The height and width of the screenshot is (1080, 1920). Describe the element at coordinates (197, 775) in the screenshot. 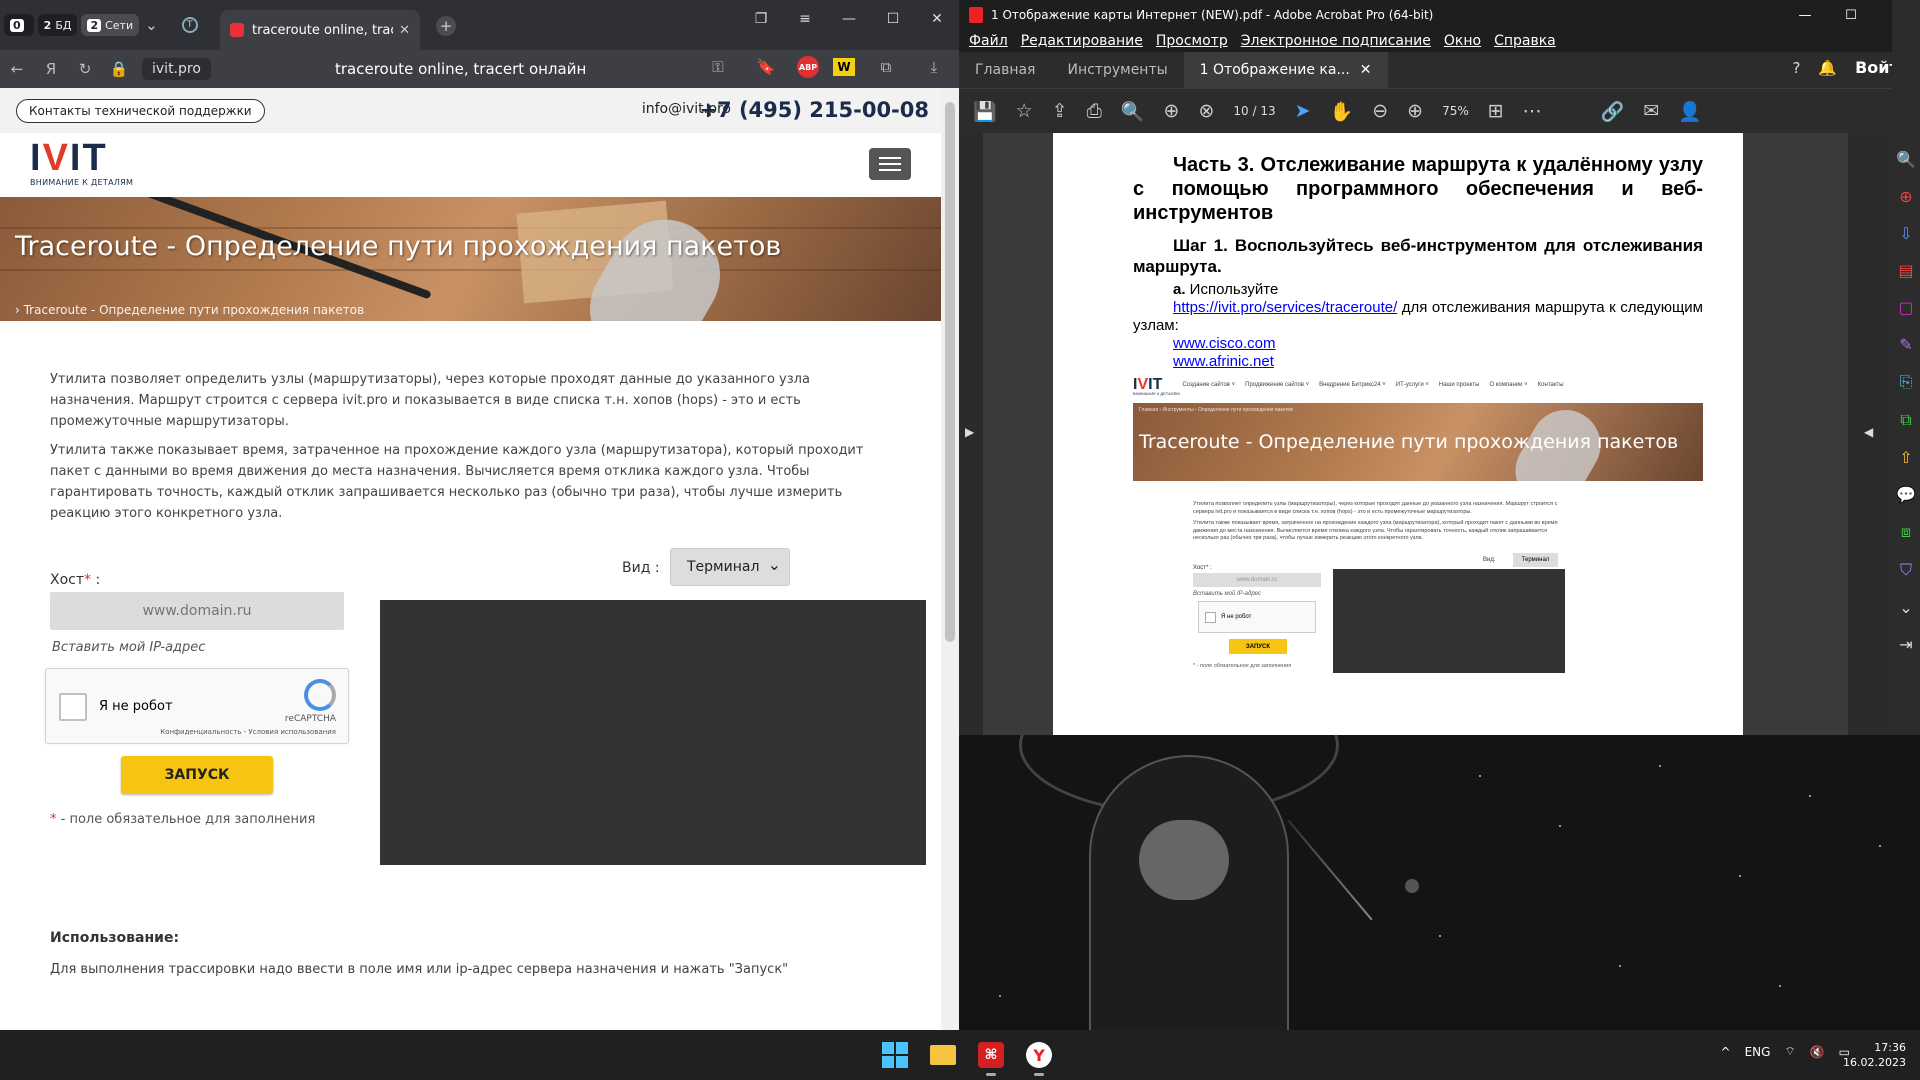

I see `start-button: ЗАПУСК` at that location.